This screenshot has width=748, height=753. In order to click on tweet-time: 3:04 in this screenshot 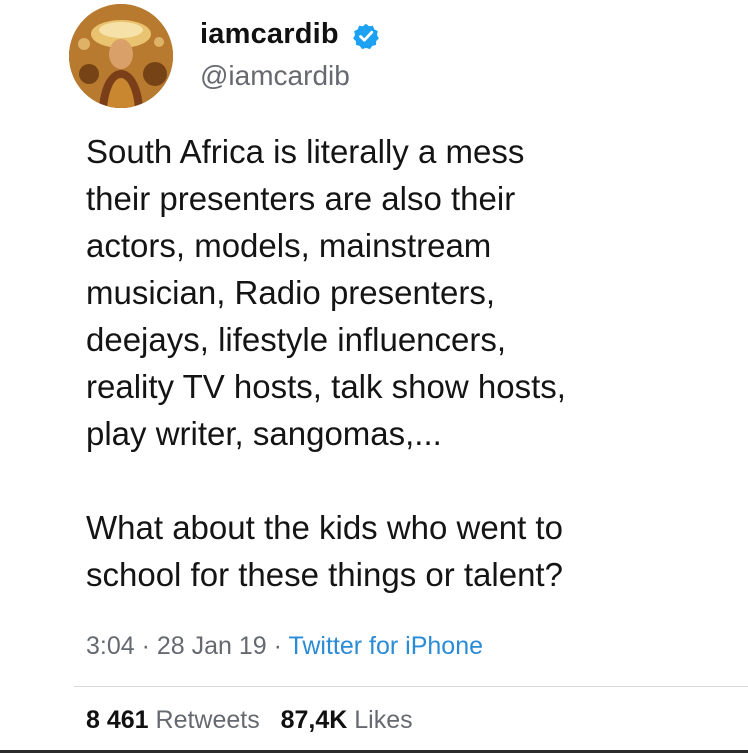, I will do `click(110, 646)`.